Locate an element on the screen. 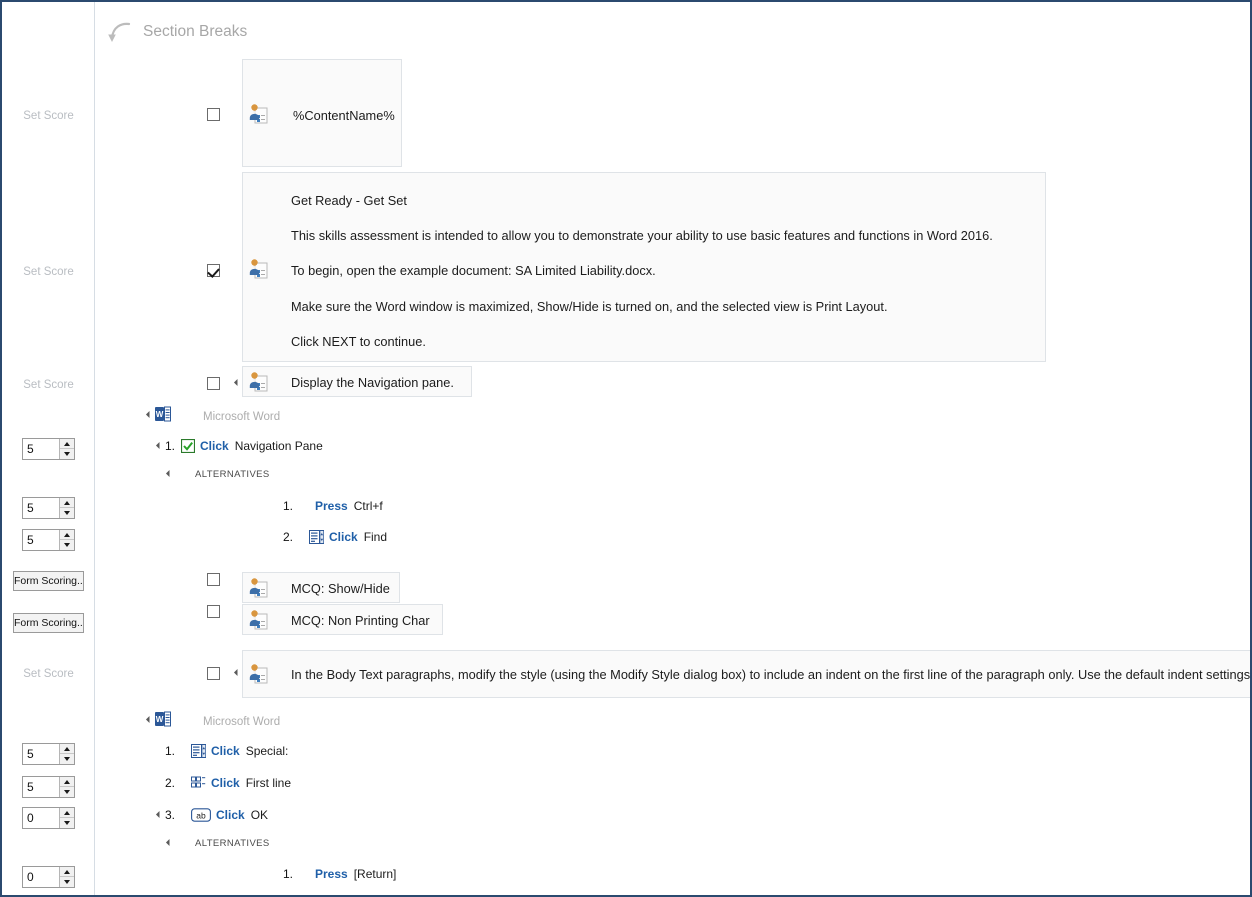  listbox-control-icon is located at coordinates (198, 751).